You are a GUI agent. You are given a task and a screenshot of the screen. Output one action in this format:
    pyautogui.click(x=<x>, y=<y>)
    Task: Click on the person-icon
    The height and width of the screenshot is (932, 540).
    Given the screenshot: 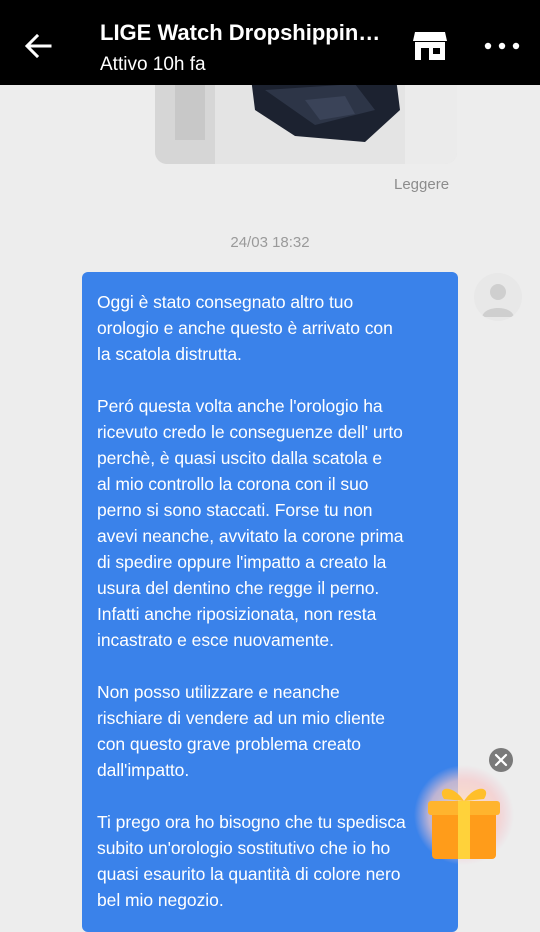 What is the action you would take?
    pyautogui.click(x=498, y=300)
    